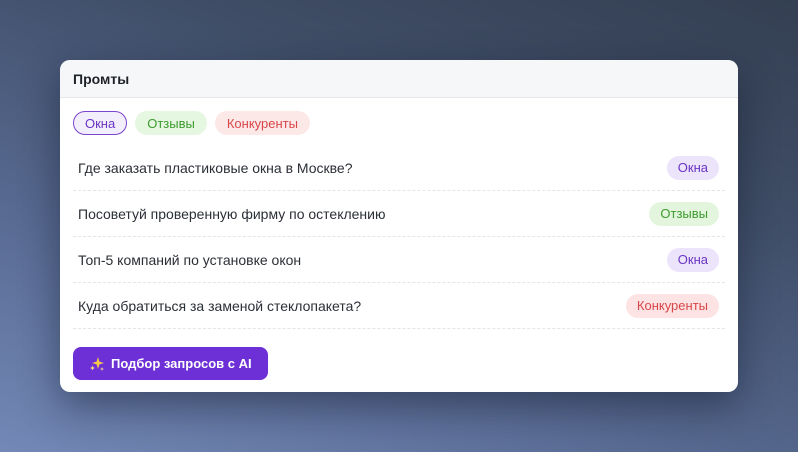 Image resolution: width=798 pixels, height=452 pixels. What do you see at coordinates (97, 364) in the screenshot?
I see `sparkles-icon` at bounding box center [97, 364].